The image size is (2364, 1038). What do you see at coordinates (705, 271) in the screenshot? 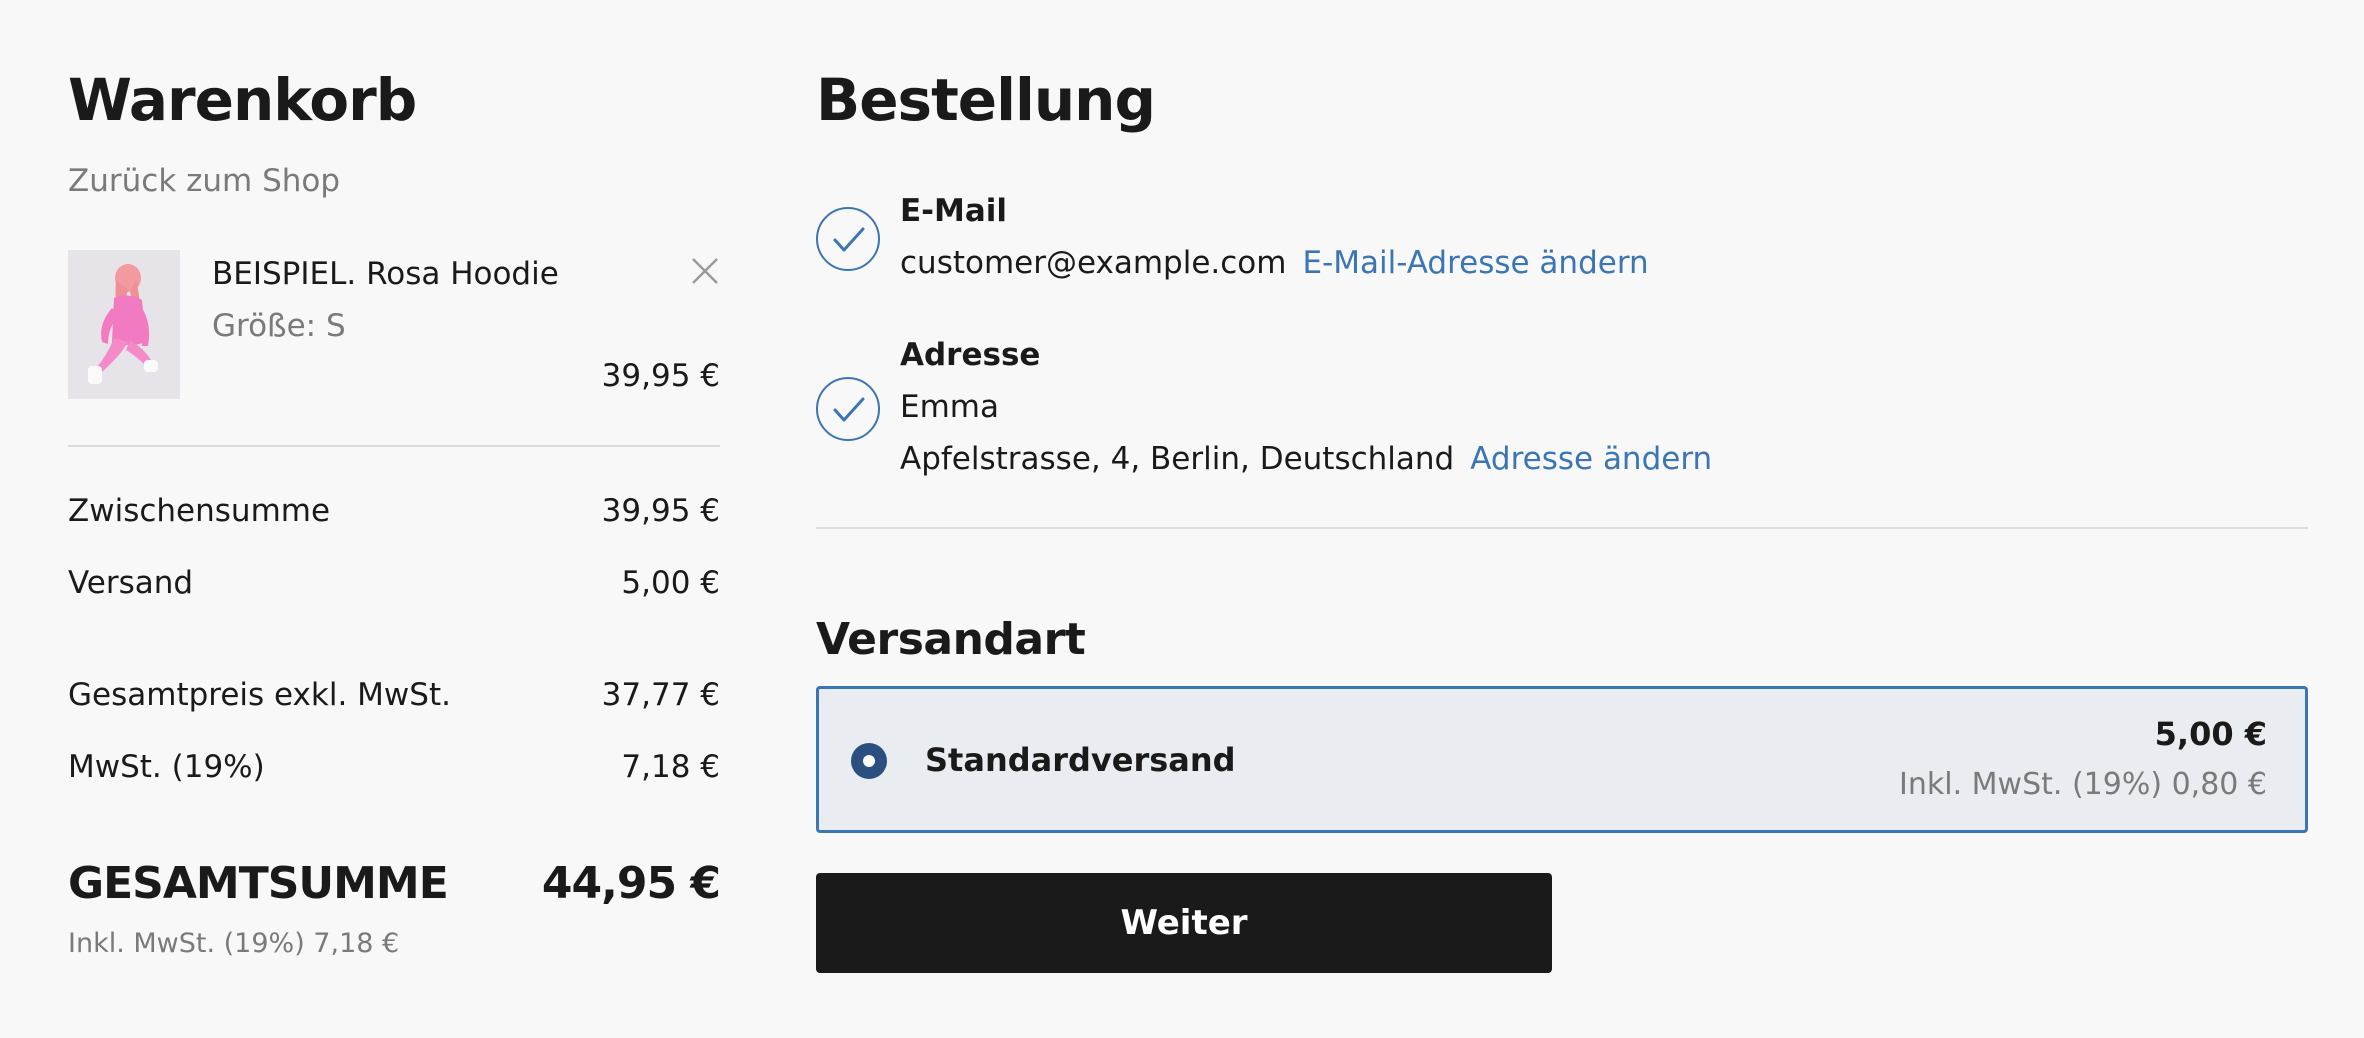
I see `remove-item-button` at bounding box center [705, 271].